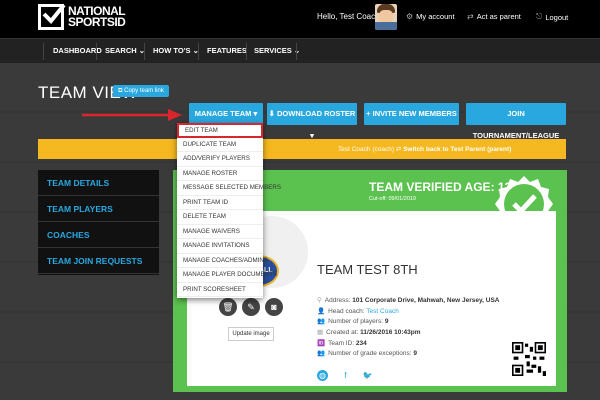 This screenshot has height=400, width=600. I want to click on team-qr-code, so click(529, 359).